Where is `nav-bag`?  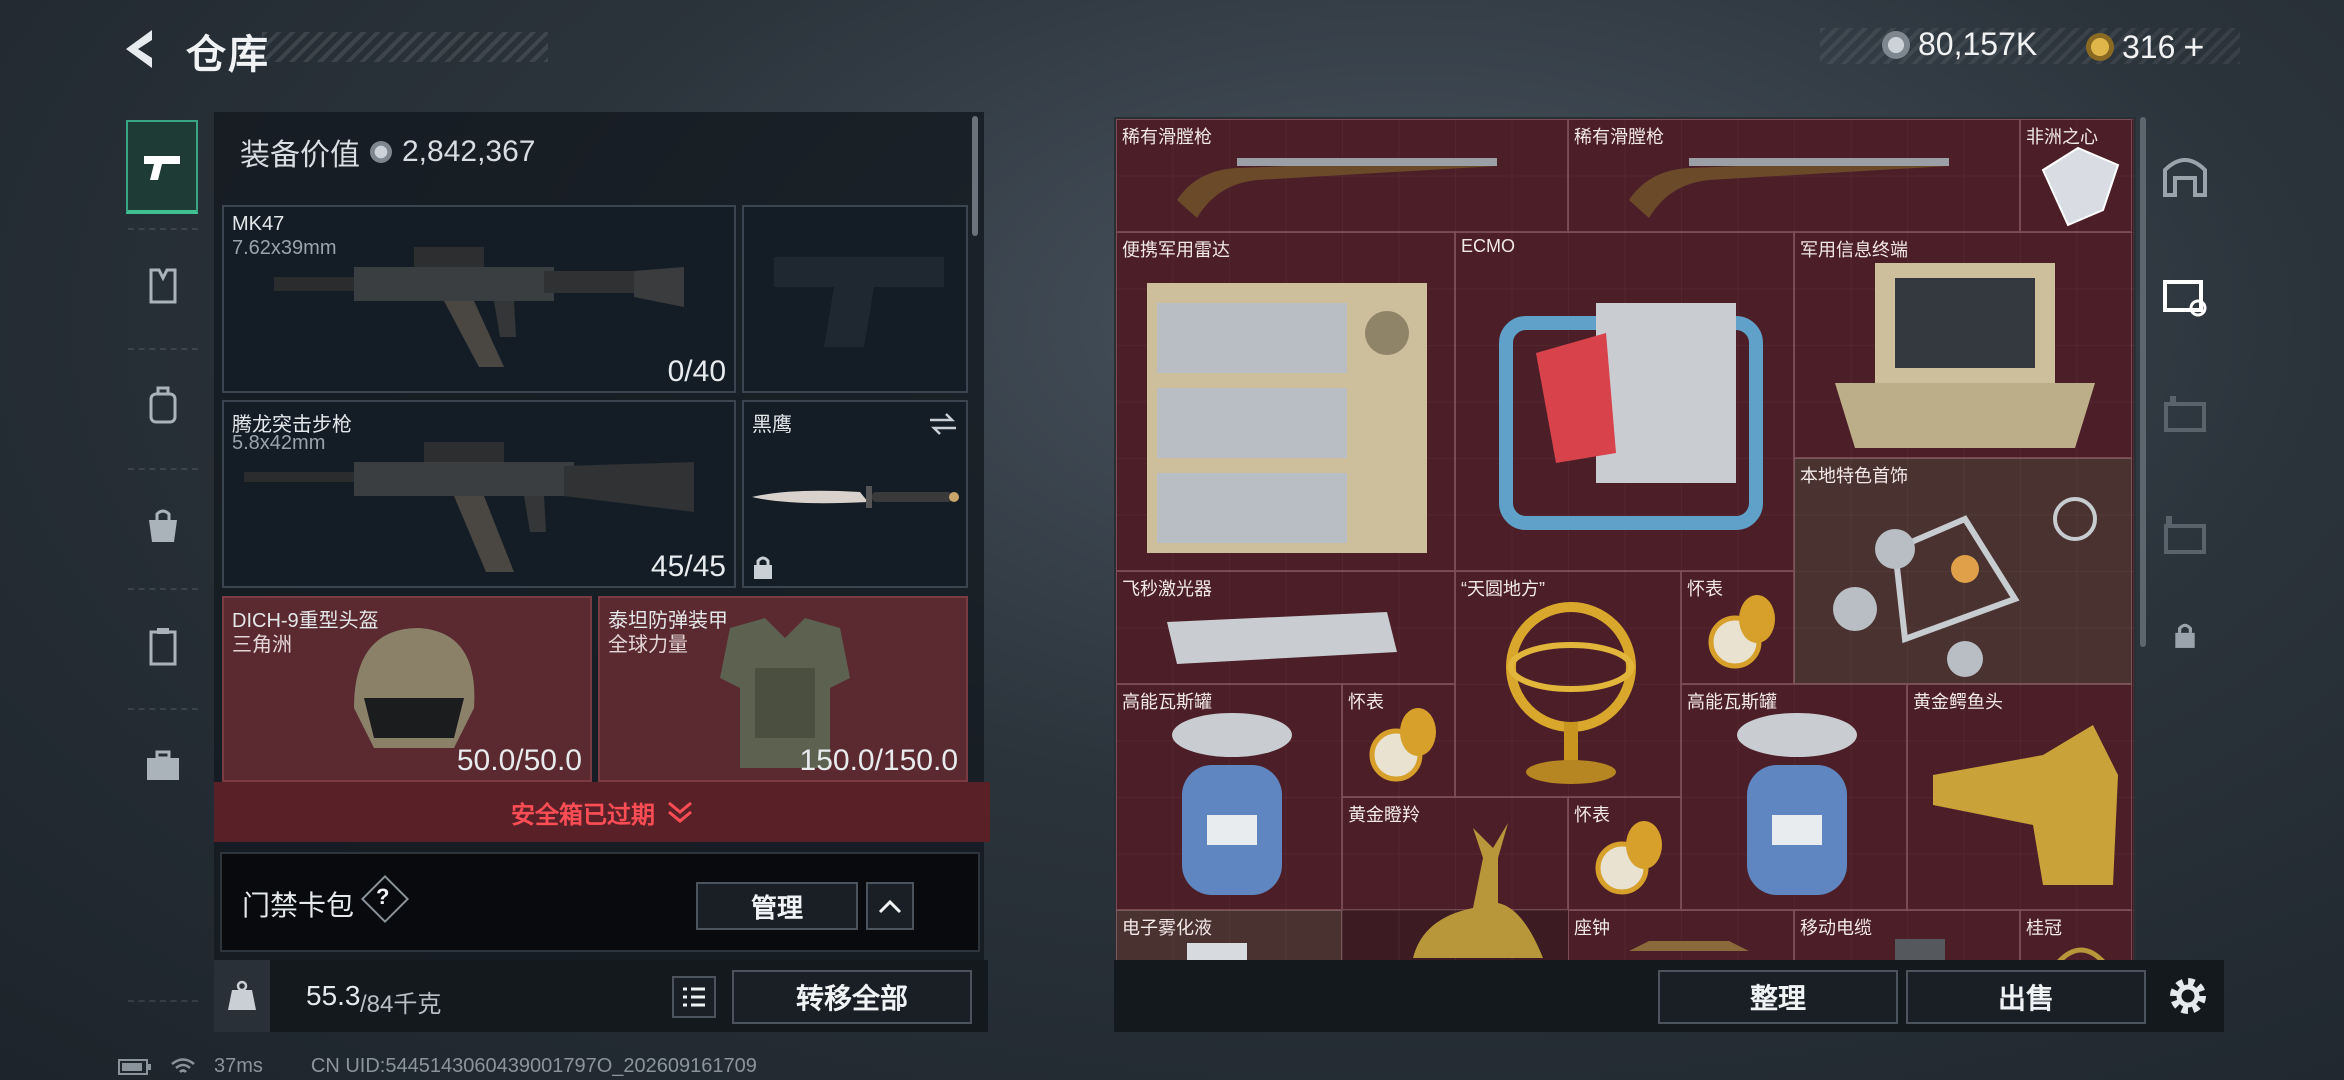 nav-bag is located at coordinates (163, 526).